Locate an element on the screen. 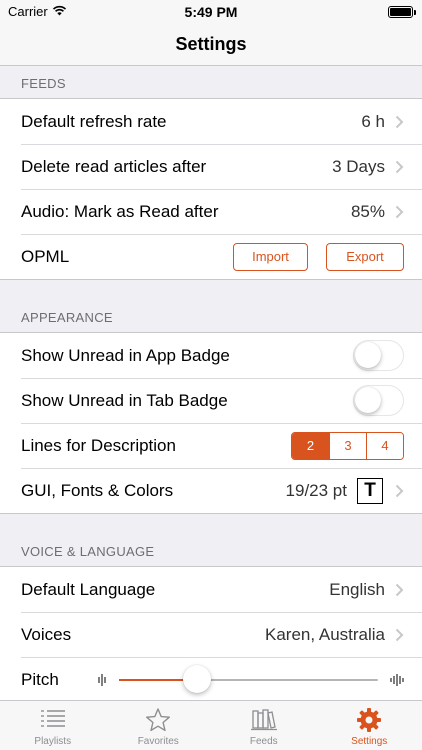  unread-app-badge-label: Show Unread in App Badge is located at coordinates (125, 355).